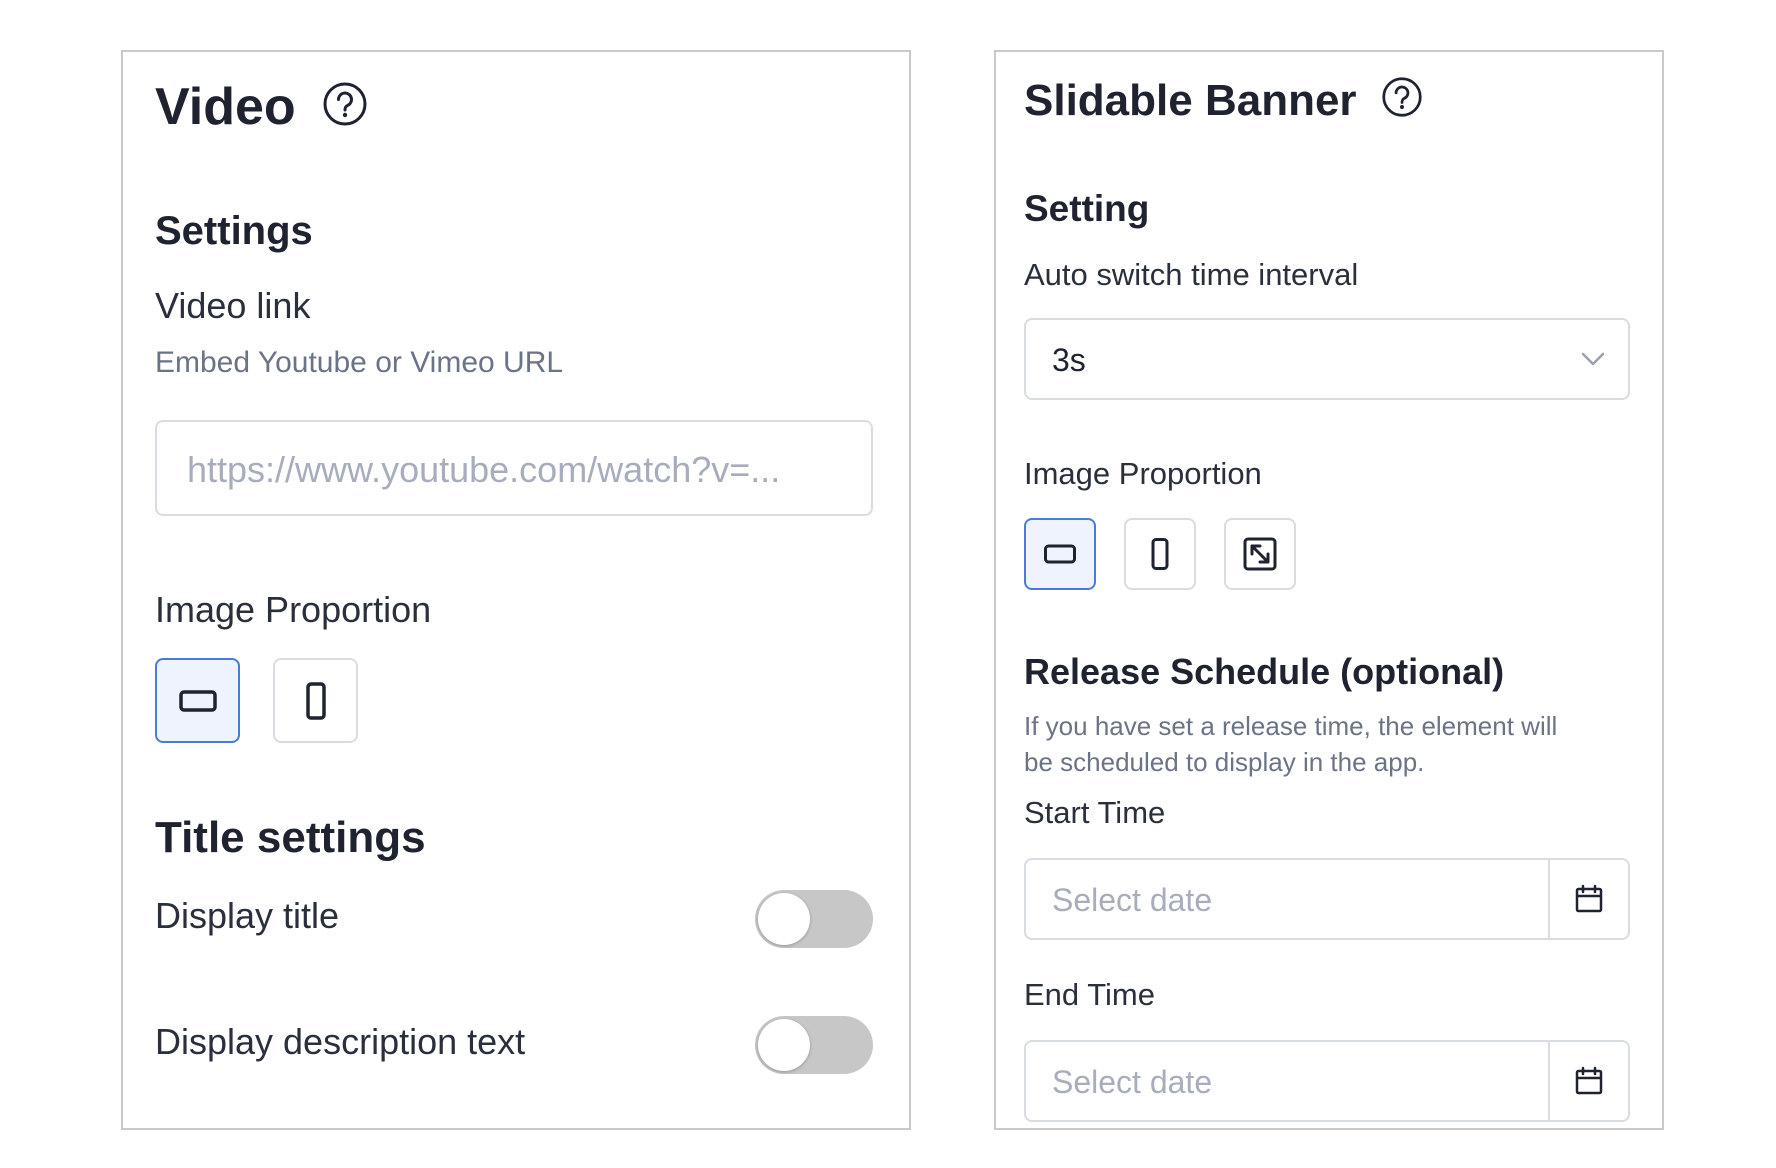  What do you see at coordinates (290, 837) in the screenshot?
I see `title-settings-heading: Title settings` at bounding box center [290, 837].